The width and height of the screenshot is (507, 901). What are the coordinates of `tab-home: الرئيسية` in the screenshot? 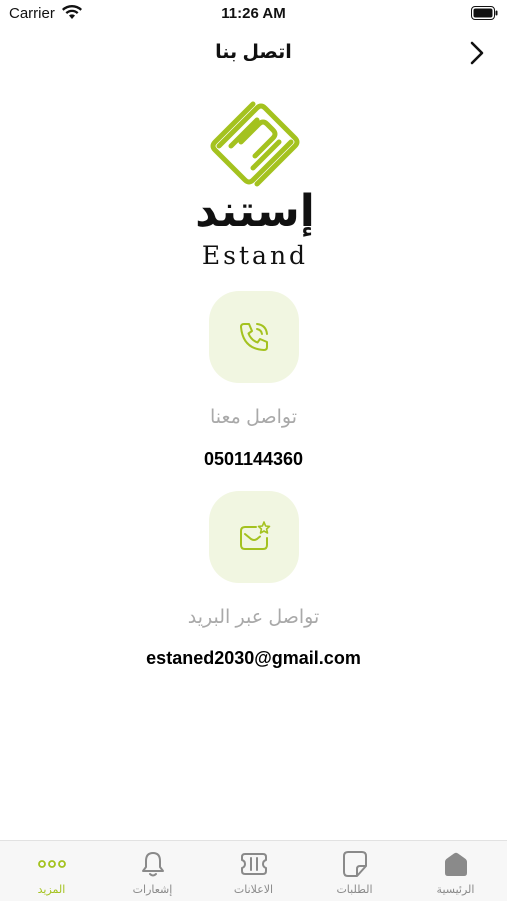 It's located at (455, 871).